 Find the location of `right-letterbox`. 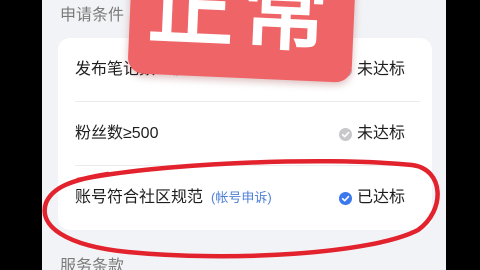

right-letterbox is located at coordinates (463, 135).